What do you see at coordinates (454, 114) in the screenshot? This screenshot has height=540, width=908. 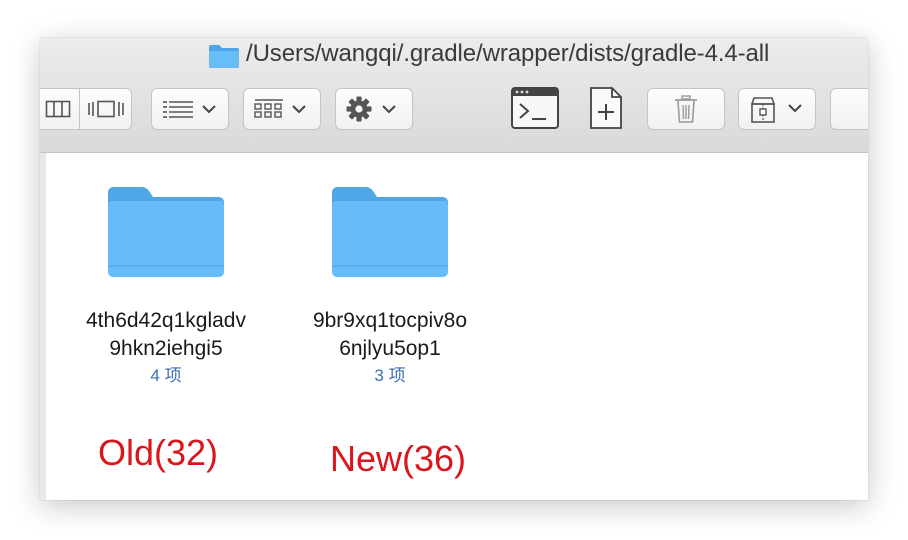 I see `toolbar` at bounding box center [454, 114].